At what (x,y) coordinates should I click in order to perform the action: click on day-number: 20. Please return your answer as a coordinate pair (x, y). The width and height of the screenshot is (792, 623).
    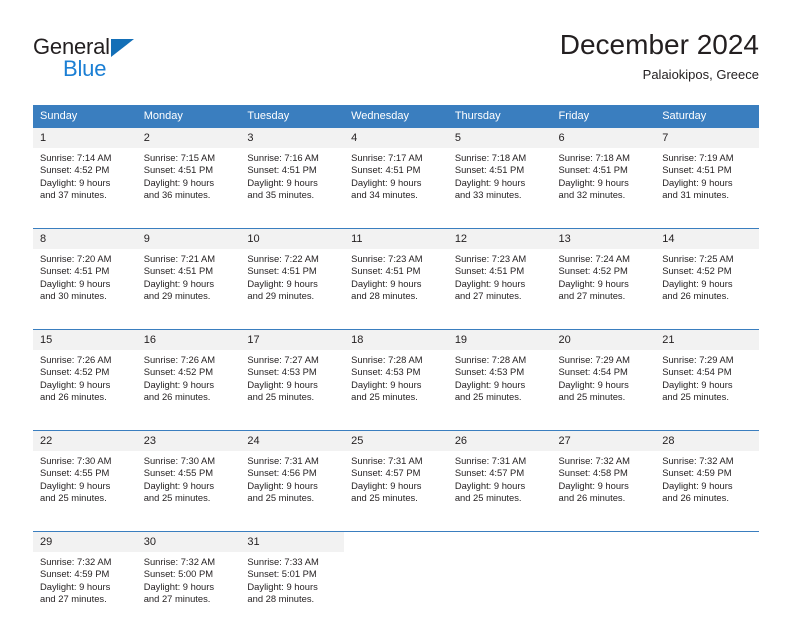
    Looking at the image, I should click on (603, 340).